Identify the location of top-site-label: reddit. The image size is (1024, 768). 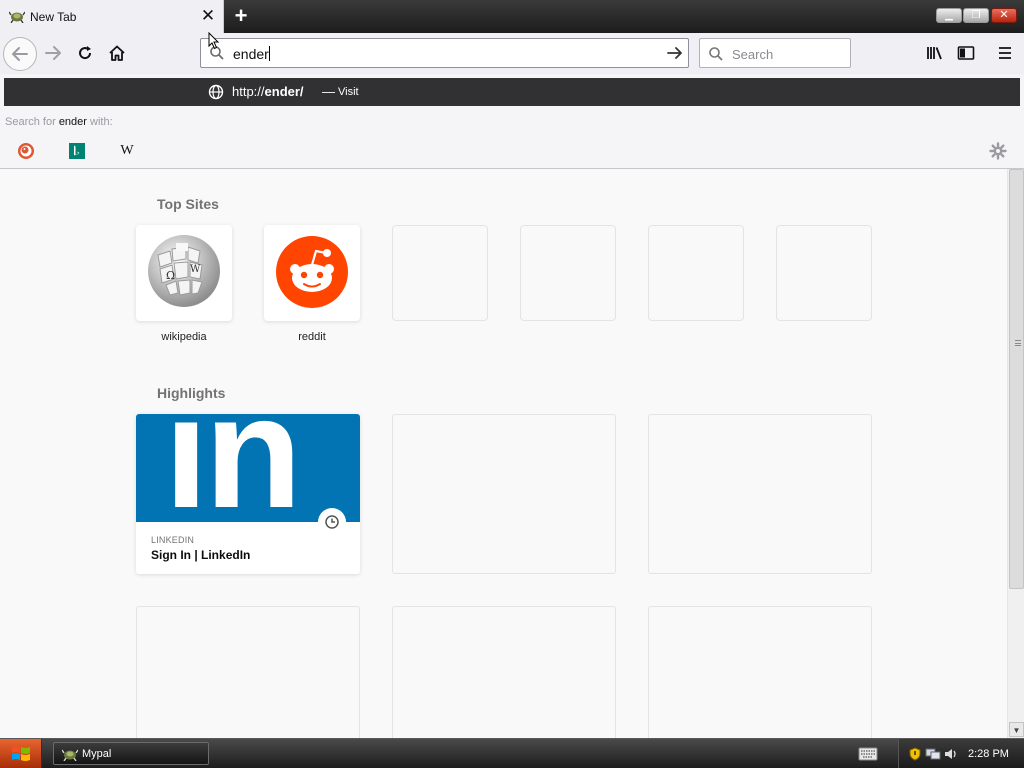
(312, 337).